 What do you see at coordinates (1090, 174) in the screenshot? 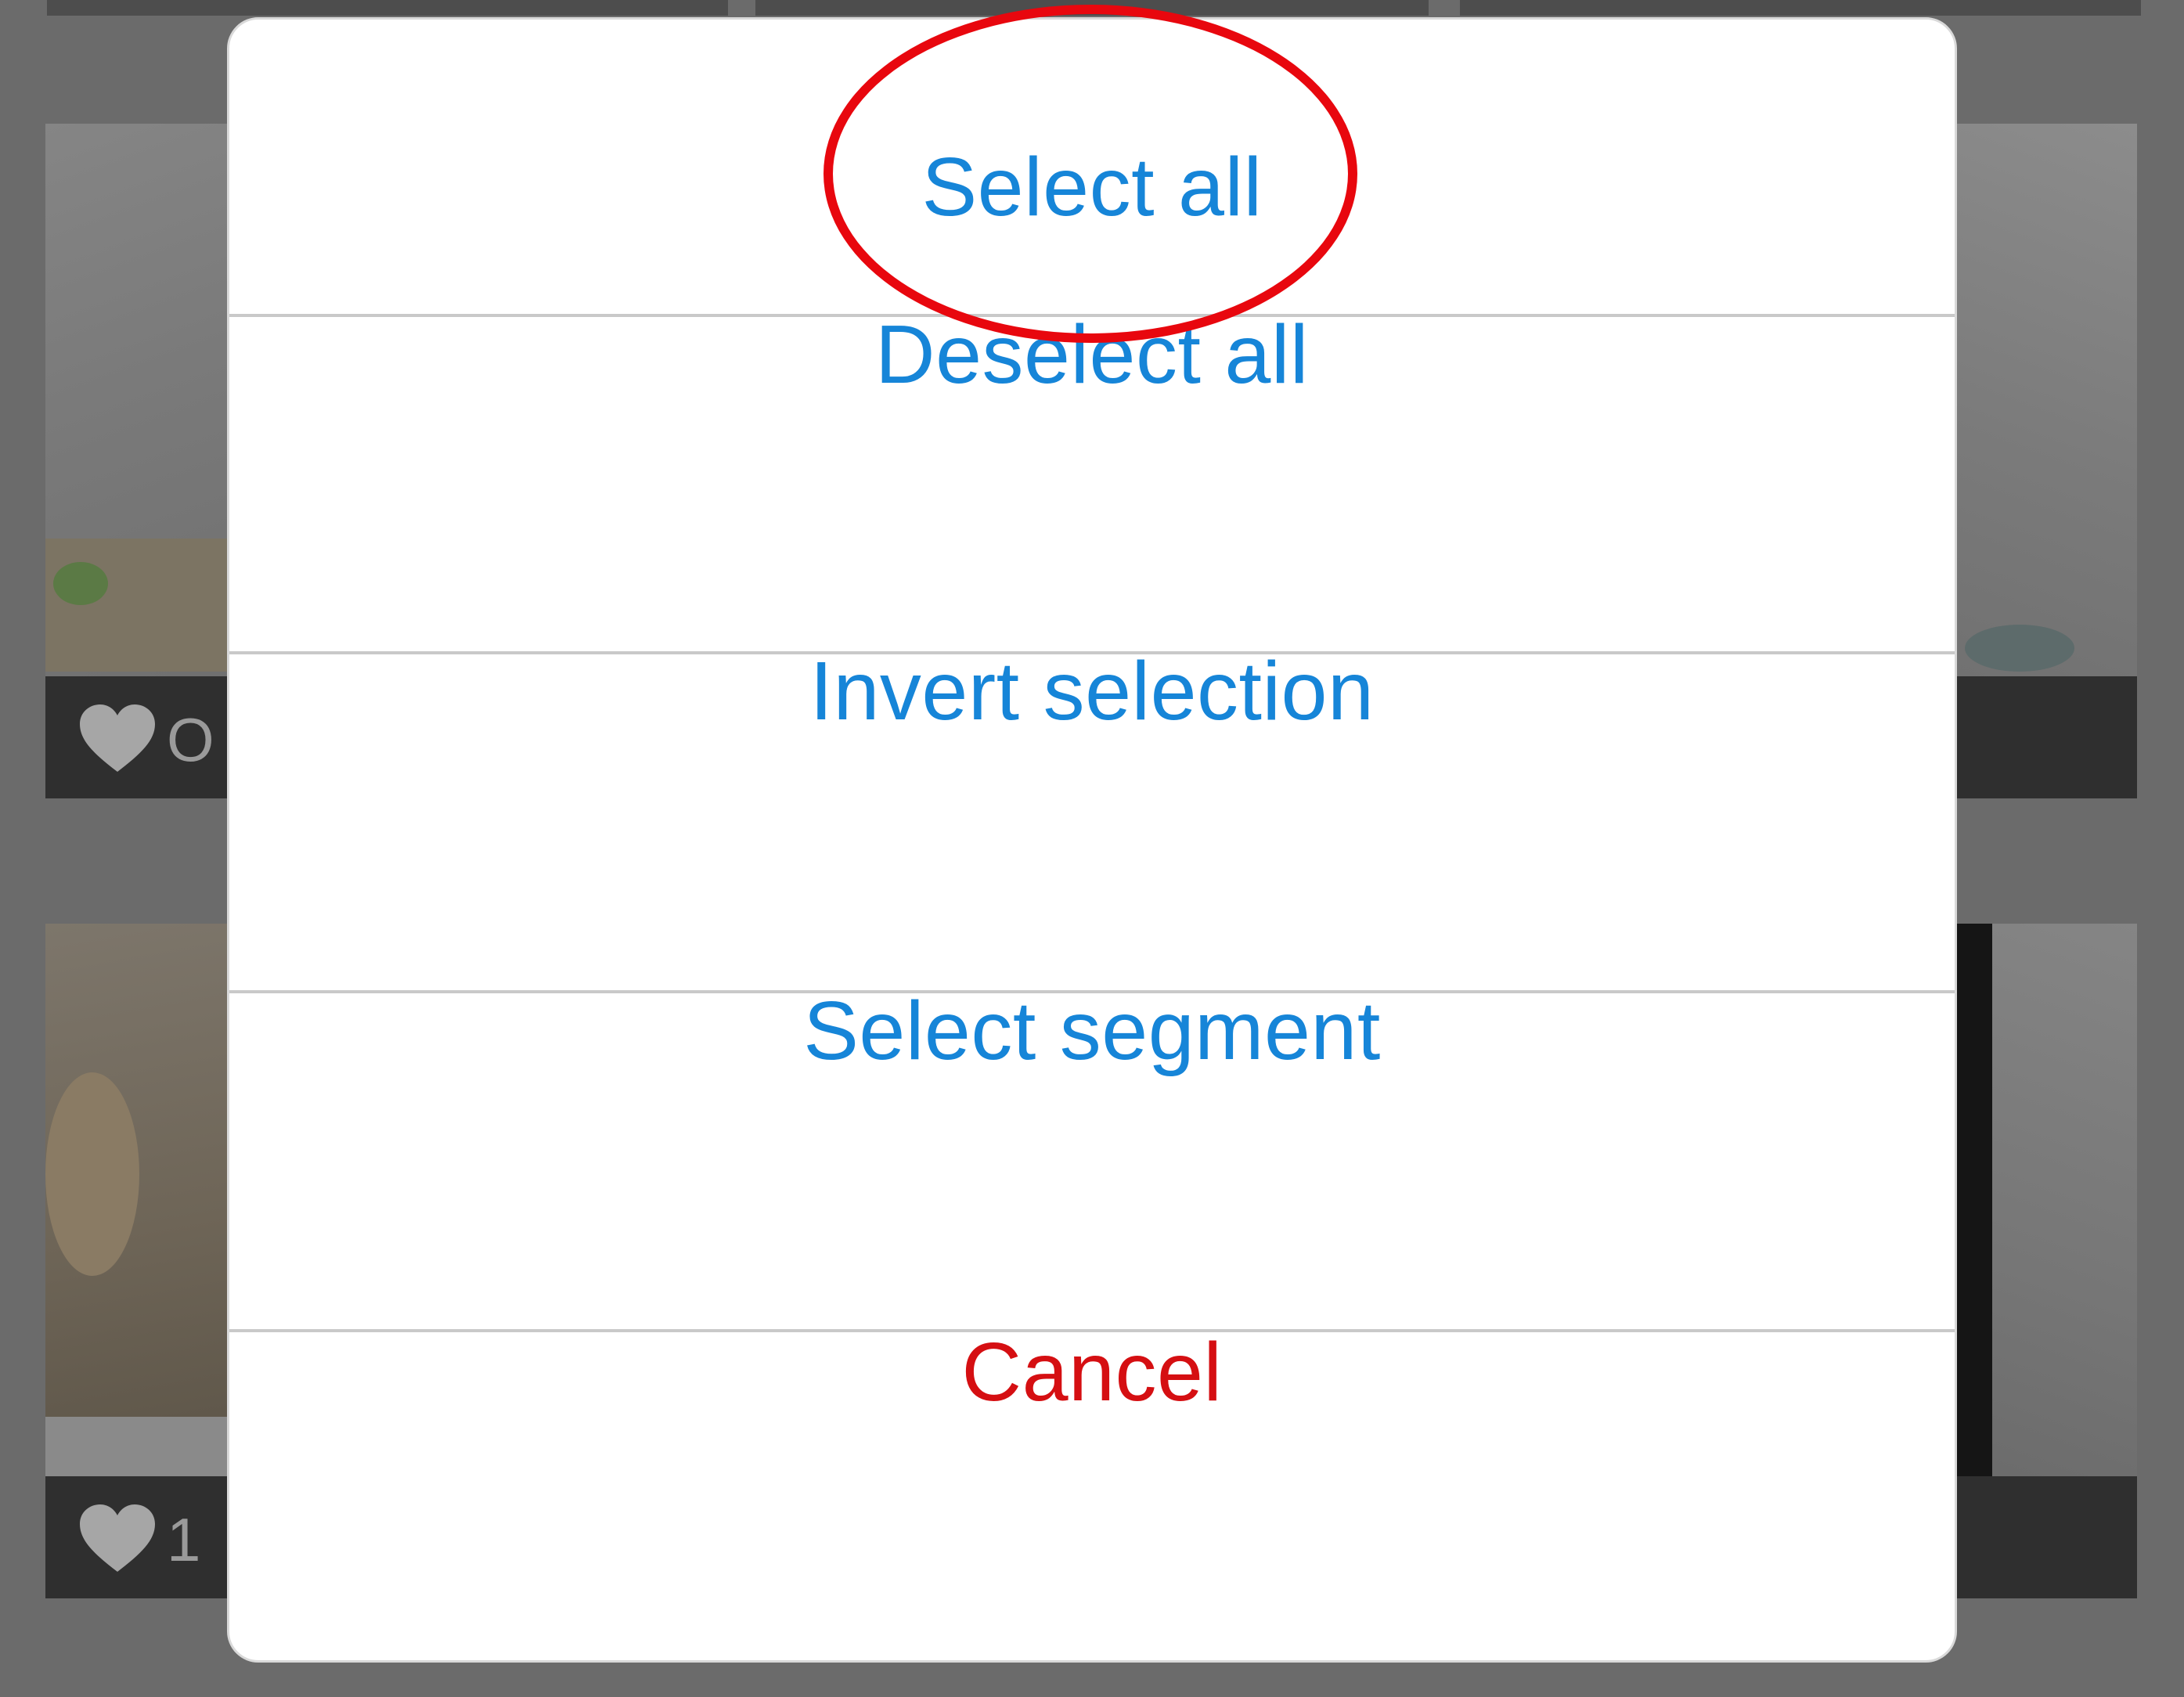
I see `highlight-circle` at bounding box center [1090, 174].